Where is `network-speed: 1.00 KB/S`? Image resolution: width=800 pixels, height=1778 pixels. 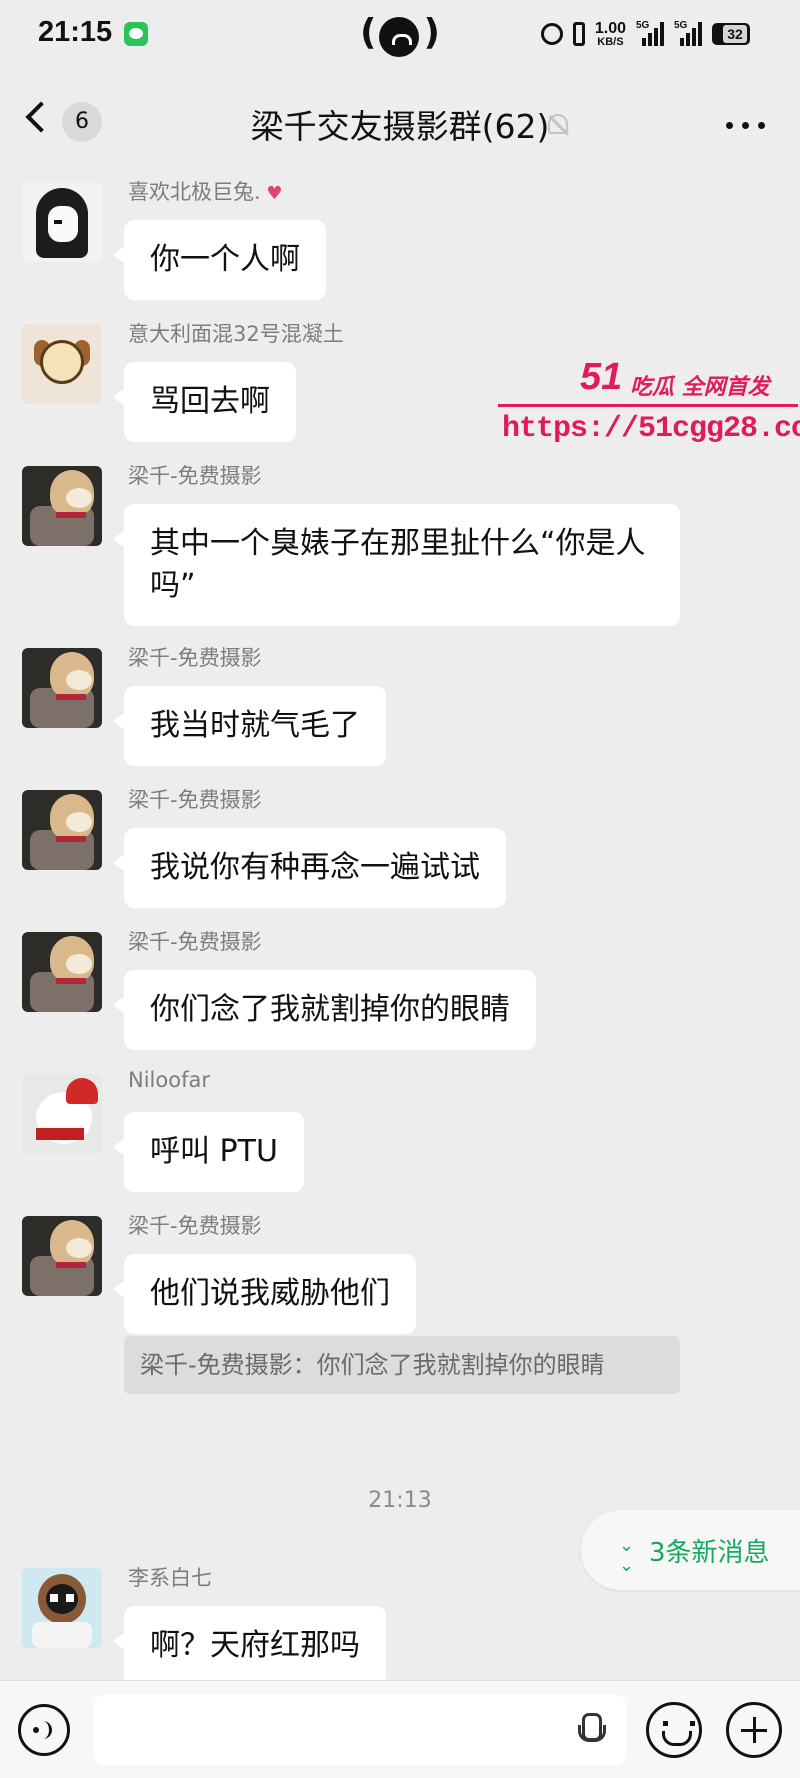 network-speed: 1.00 KB/S is located at coordinates (610, 33).